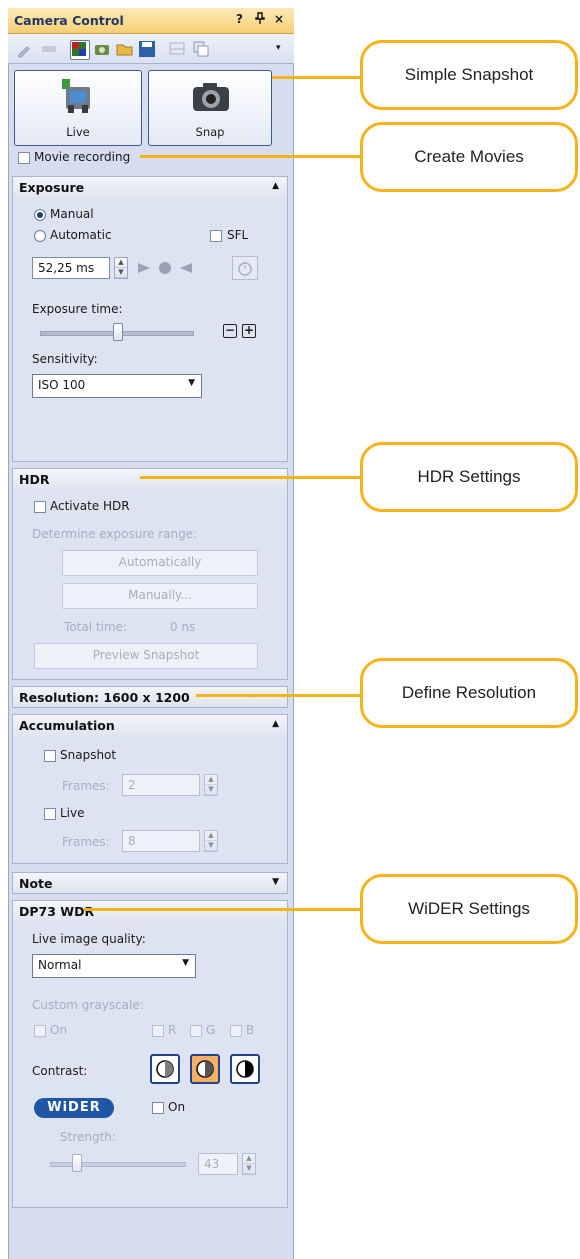  What do you see at coordinates (74, 1108) in the screenshot?
I see `wider-logo: WiDER` at bounding box center [74, 1108].